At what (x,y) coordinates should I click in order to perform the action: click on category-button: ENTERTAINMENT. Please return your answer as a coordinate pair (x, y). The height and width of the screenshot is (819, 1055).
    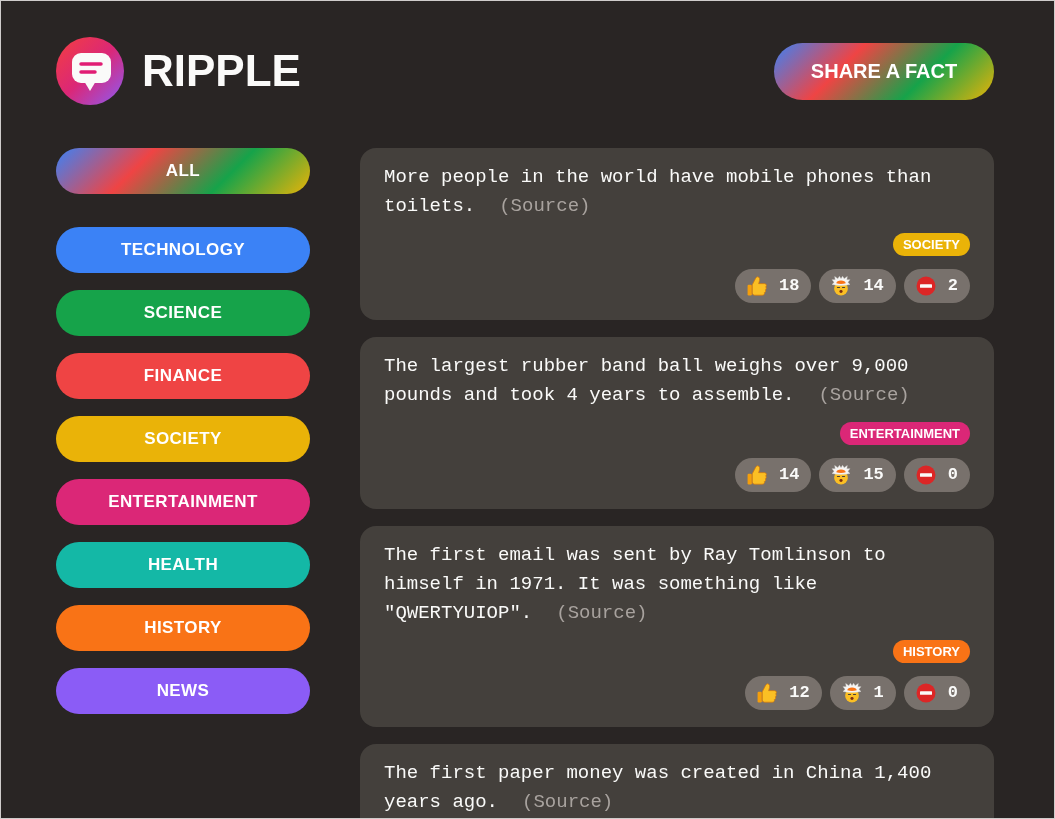
    Looking at the image, I should click on (183, 502).